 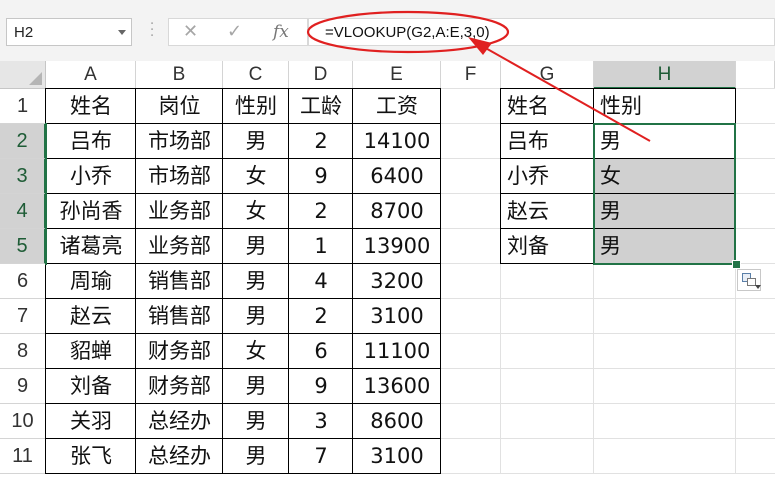 What do you see at coordinates (547, 211) in the screenshot?
I see `lookup-key-cell: 赵云` at bounding box center [547, 211].